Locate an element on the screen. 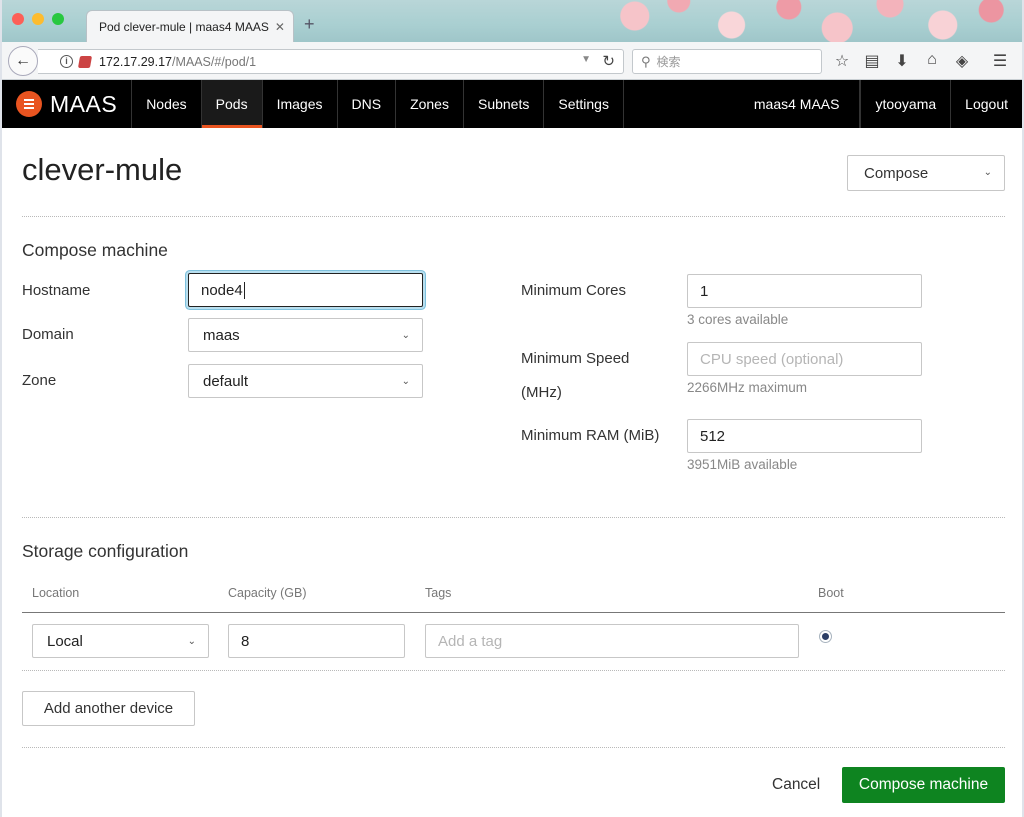 The width and height of the screenshot is (1024, 817). zone-label: Zone is located at coordinates (39, 380).